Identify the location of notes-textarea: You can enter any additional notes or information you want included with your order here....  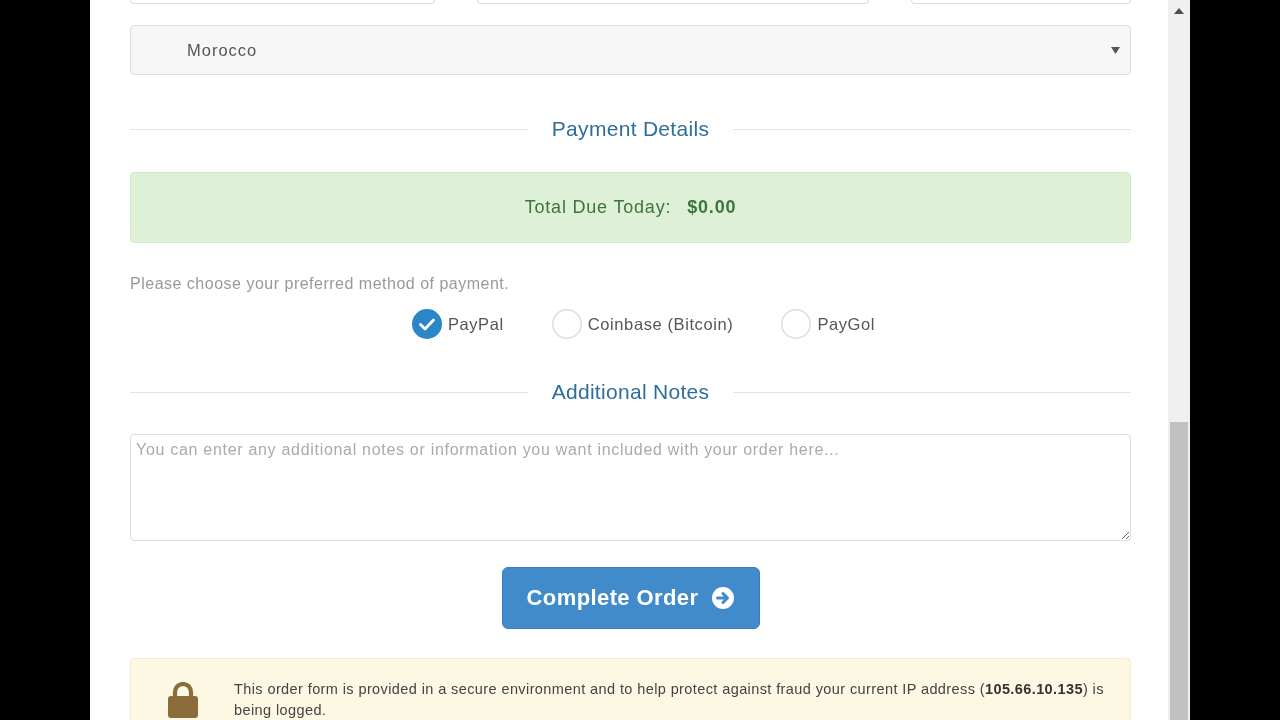
(630, 487).